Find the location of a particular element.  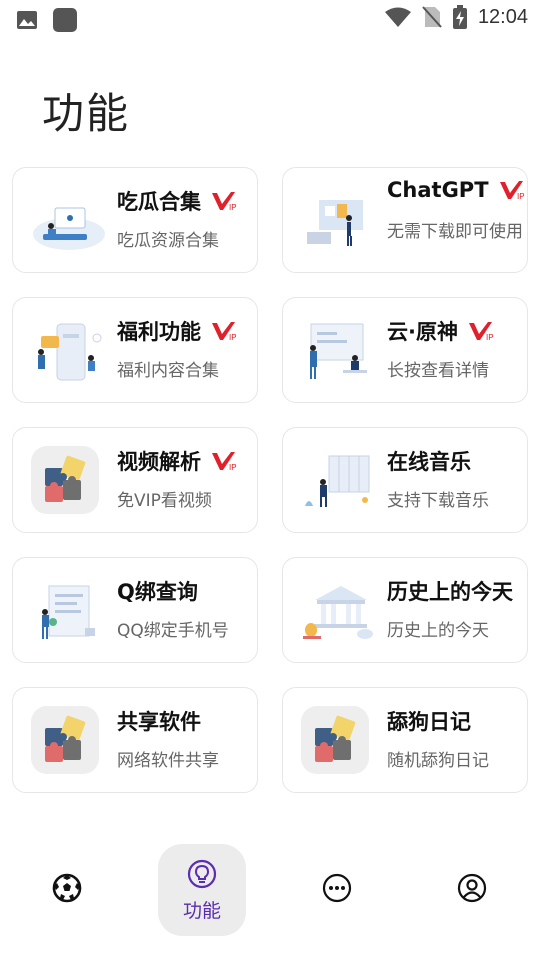

card-q-bind: Q绑查询 QQ绑定手机号 is located at coordinates (135, 610).